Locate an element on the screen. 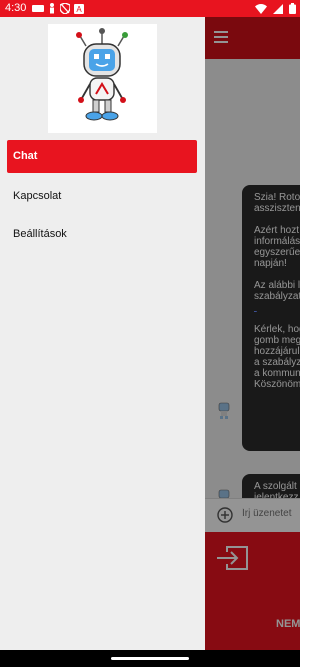 Image resolution: width=320 pixels, height=667 pixels. robot-logo is located at coordinates (102, 78).